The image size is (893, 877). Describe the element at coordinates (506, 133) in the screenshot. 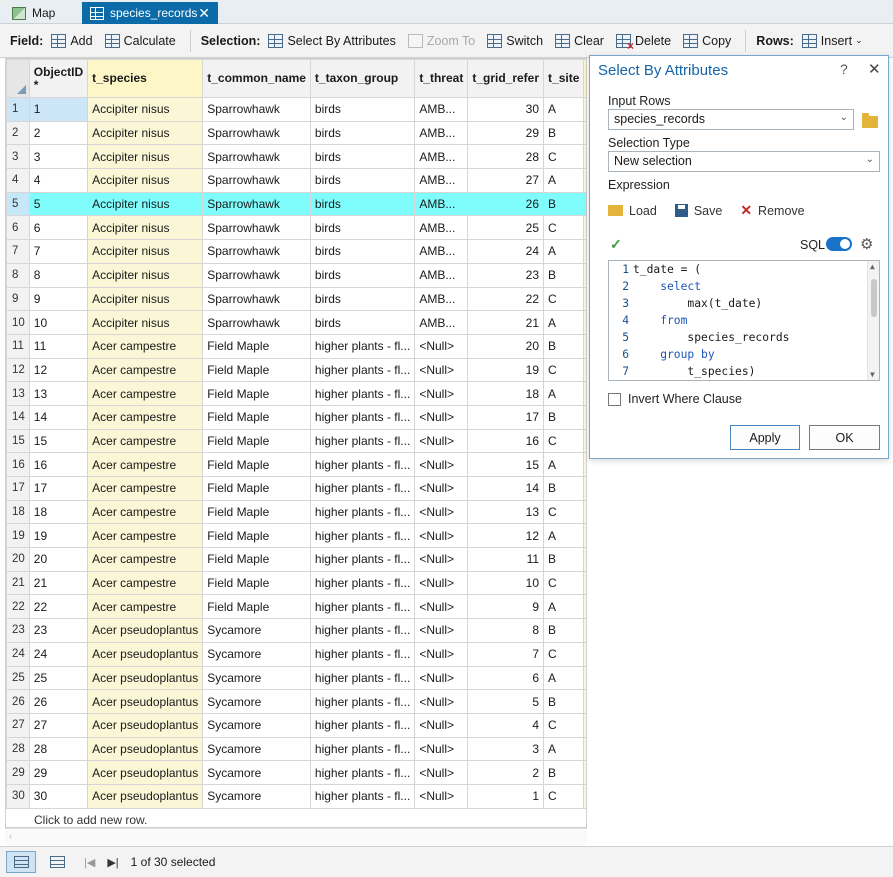

I see `cell-t-grid-refer: 29` at that location.